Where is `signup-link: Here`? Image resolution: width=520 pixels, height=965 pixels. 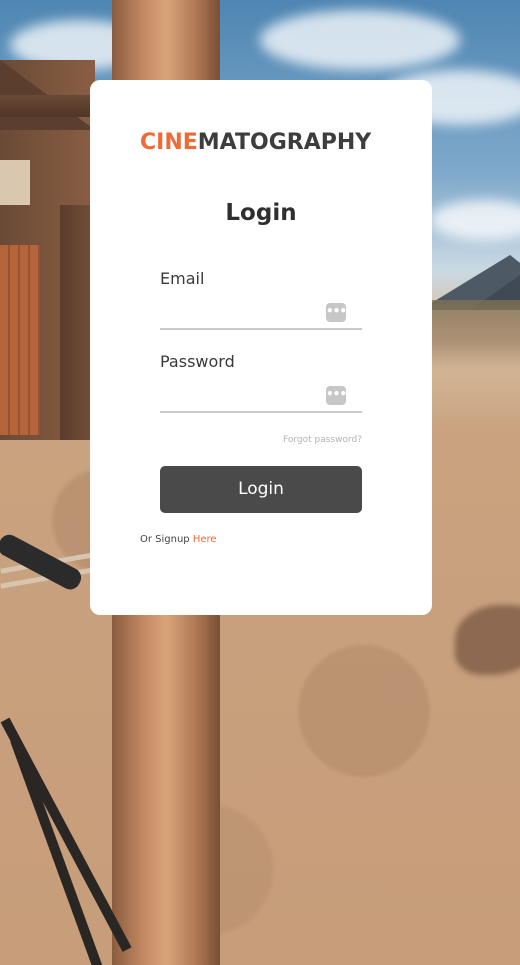
signup-link: Here is located at coordinates (205, 539).